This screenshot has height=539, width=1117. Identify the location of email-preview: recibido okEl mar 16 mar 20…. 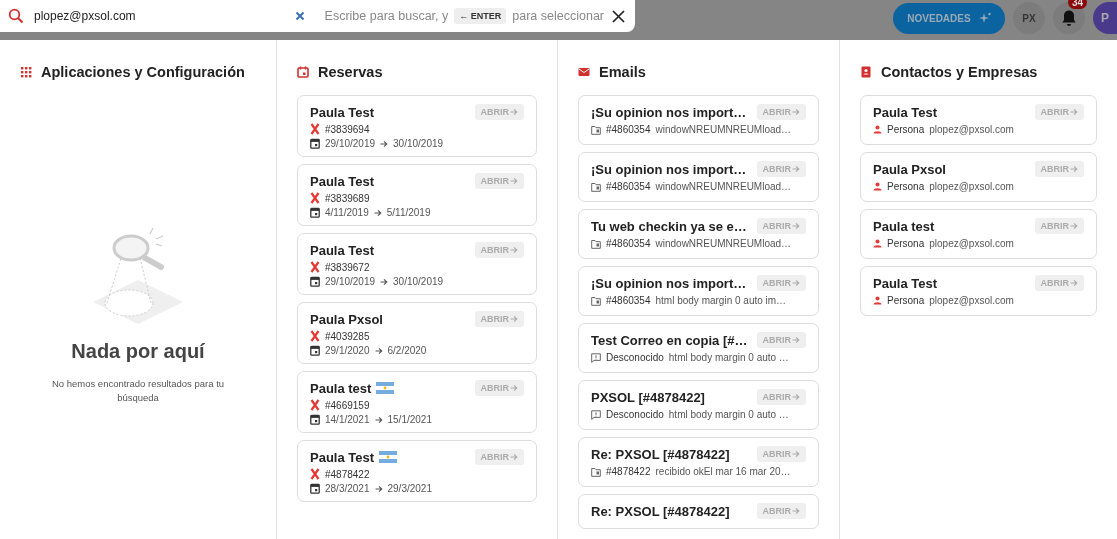
(723, 471).